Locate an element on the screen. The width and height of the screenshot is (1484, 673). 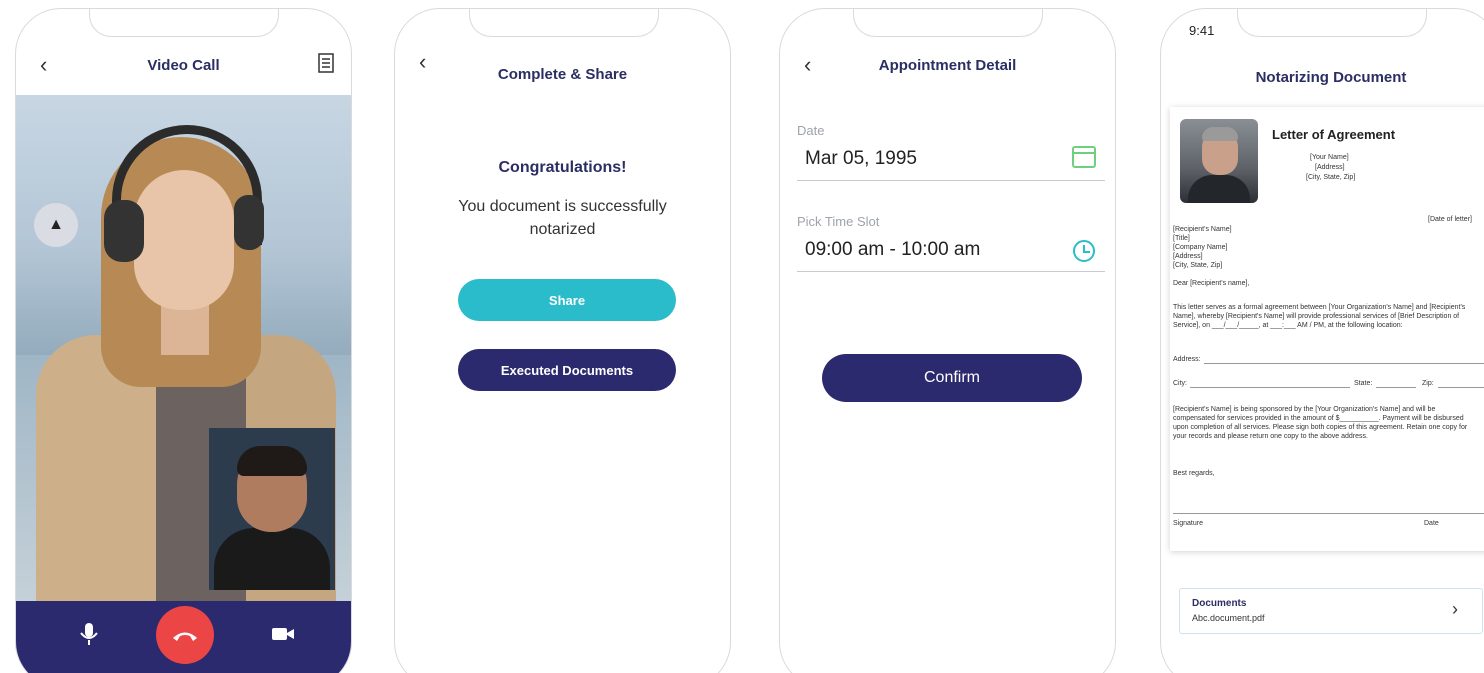
self-view-pip is located at coordinates (272, 509).